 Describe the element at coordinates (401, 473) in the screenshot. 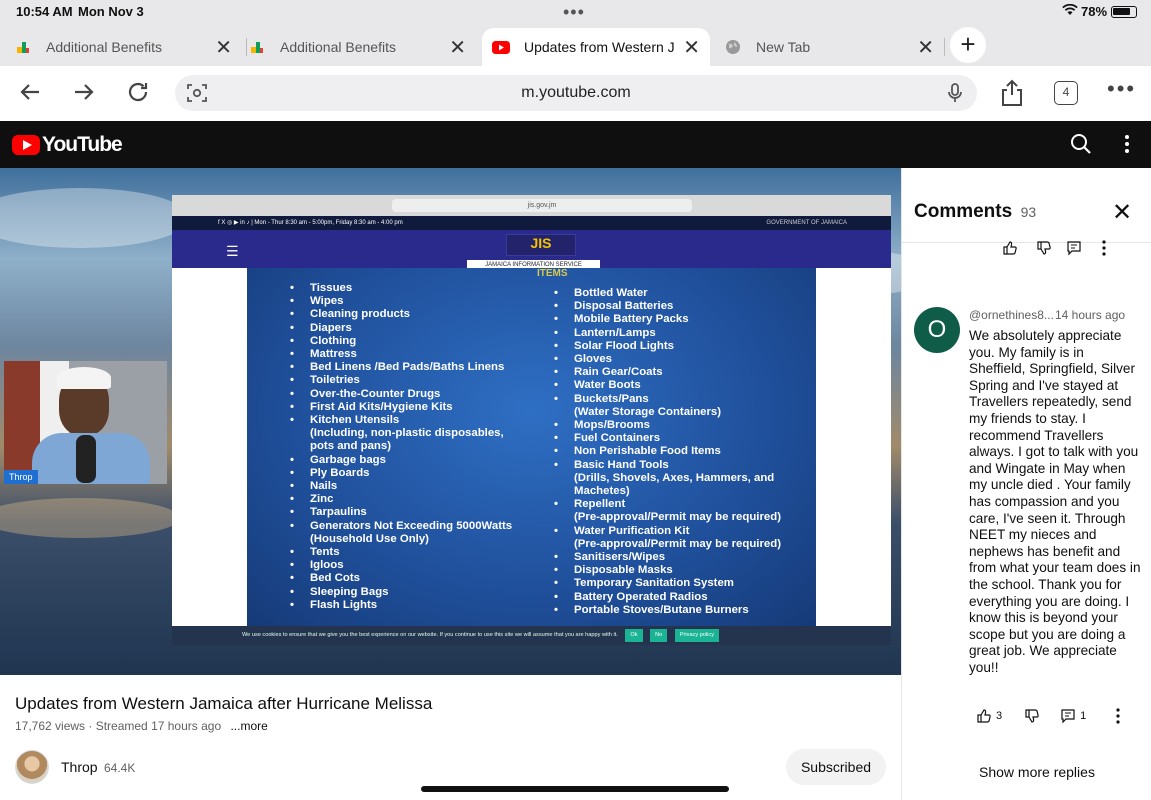

I see `poster-item: Ply Boards` at that location.